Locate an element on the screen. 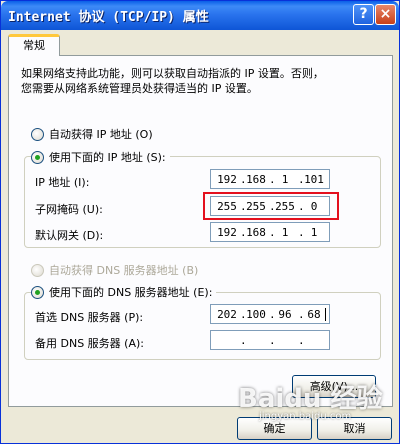 The image size is (400, 444). default-gateway-label: 默认网关 (D): is located at coordinates (69, 235).